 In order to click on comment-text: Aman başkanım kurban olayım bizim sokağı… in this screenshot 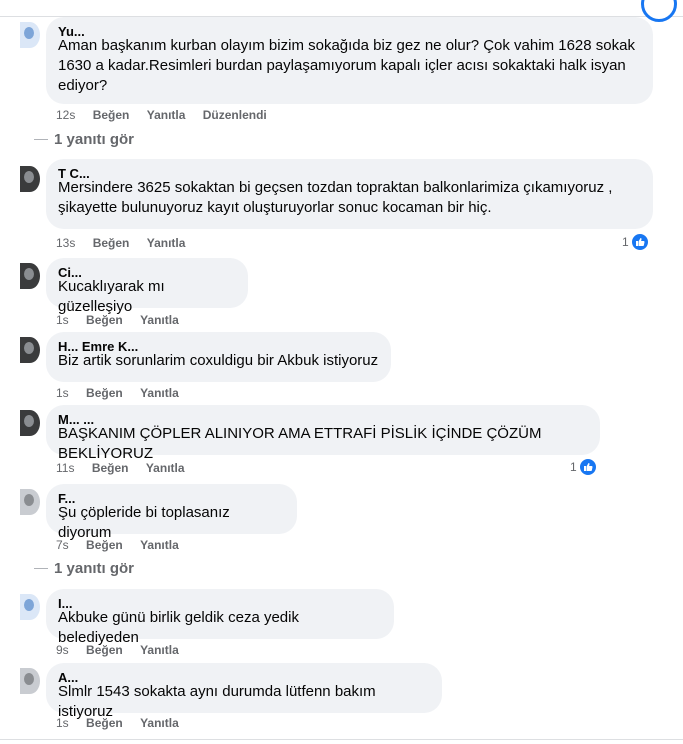, I will do `click(346, 65)`.